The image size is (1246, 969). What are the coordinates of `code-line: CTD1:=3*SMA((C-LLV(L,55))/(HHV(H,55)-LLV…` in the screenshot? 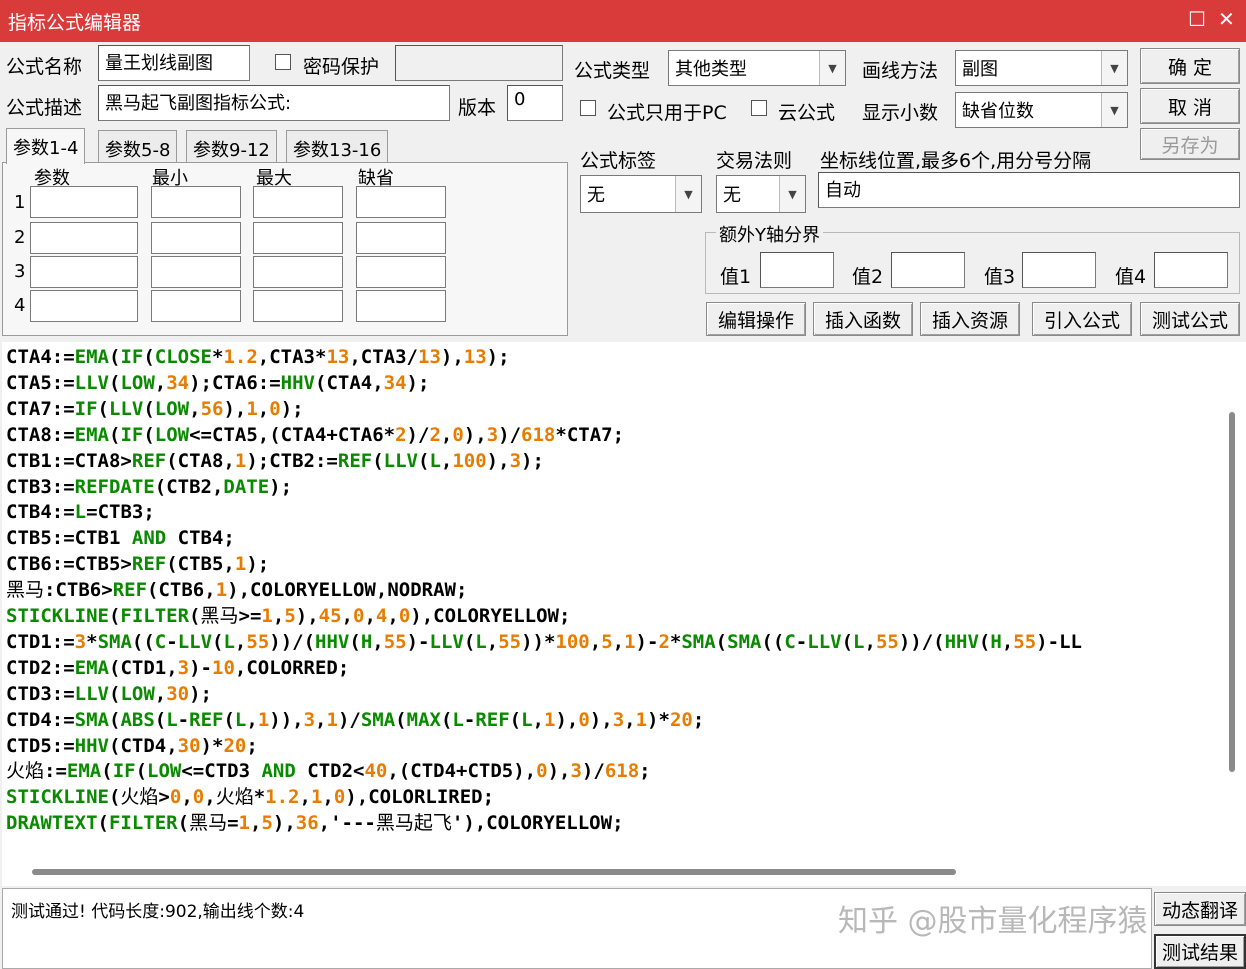 It's located at (544, 642).